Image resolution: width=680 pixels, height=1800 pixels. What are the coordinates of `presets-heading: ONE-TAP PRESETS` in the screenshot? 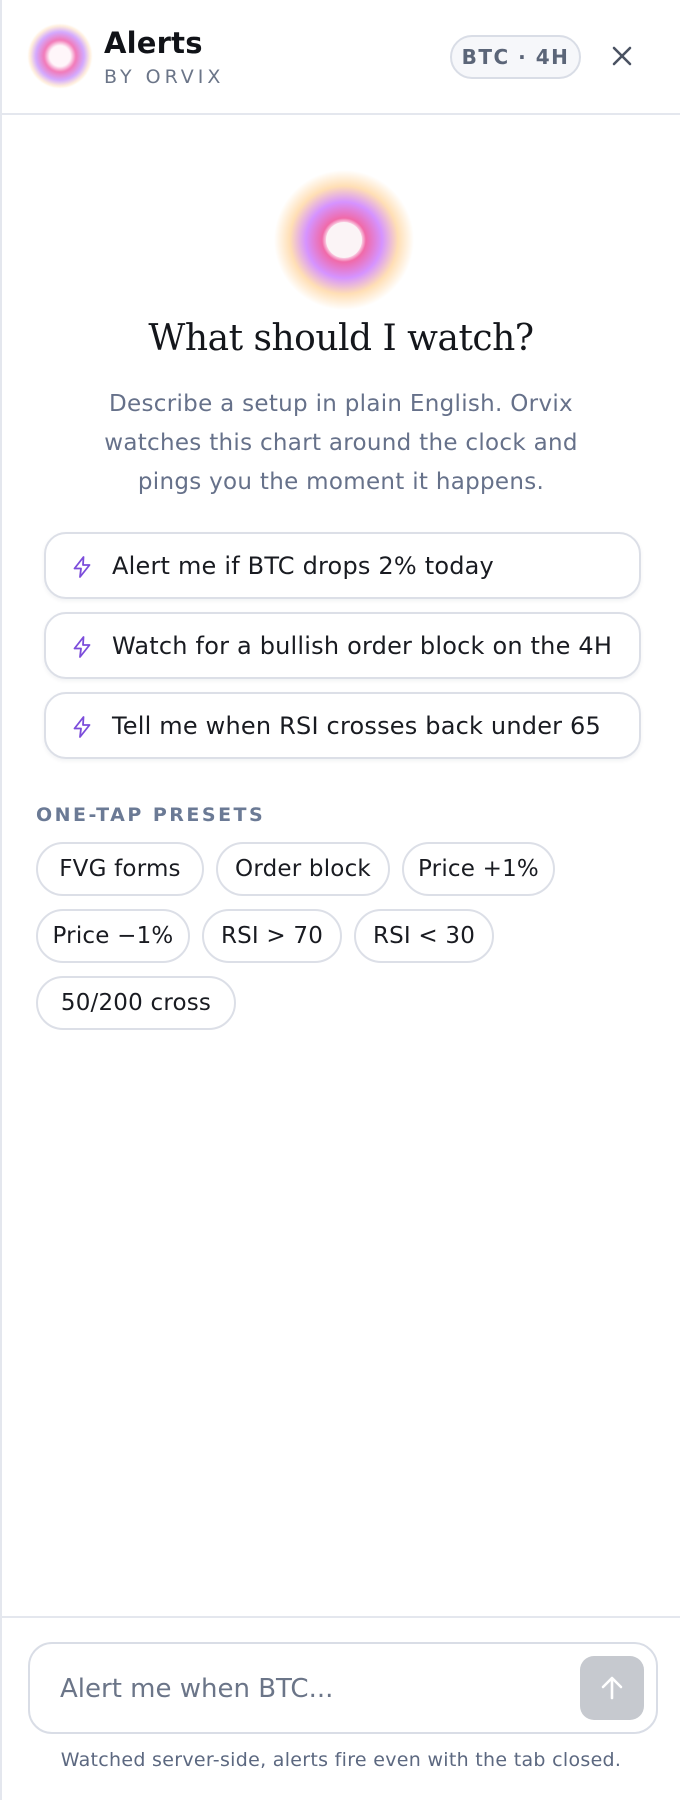 It's located at (151, 815).